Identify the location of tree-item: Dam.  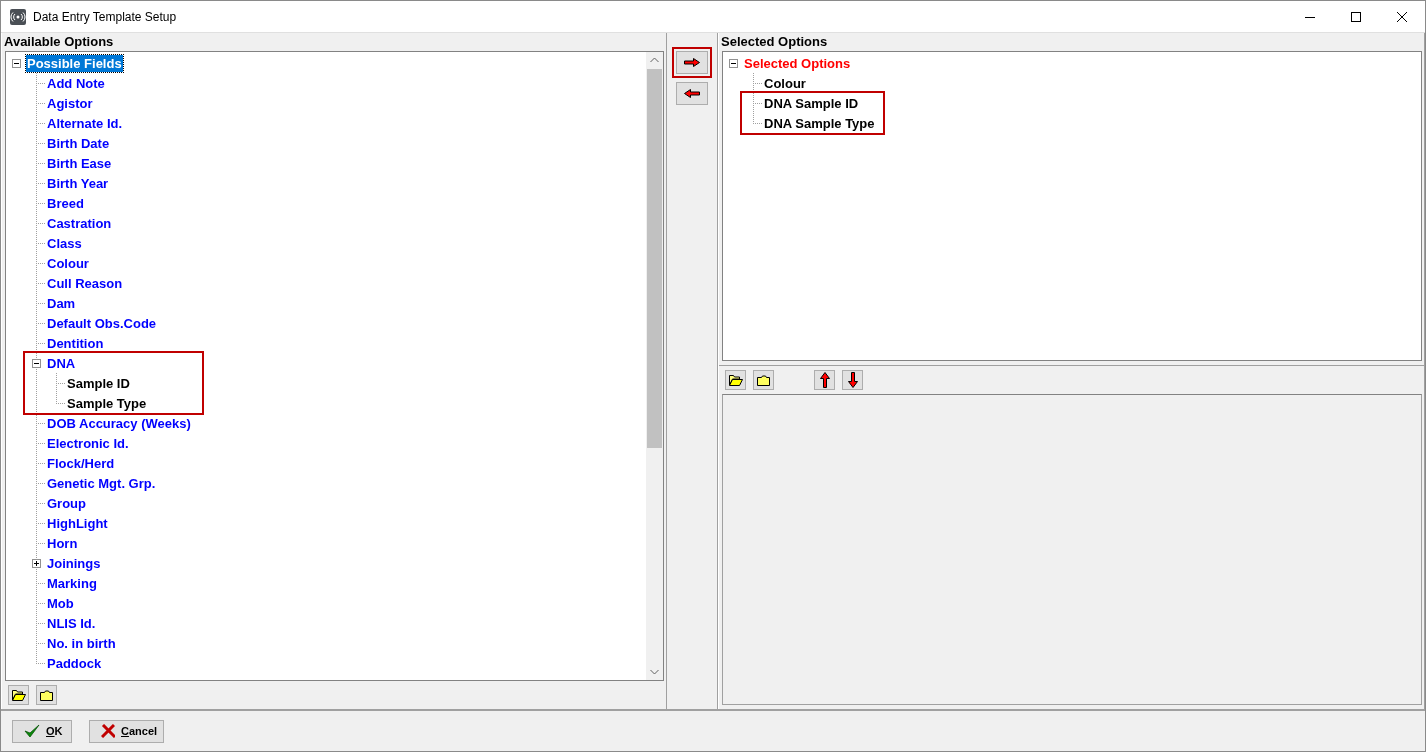
(61, 303).